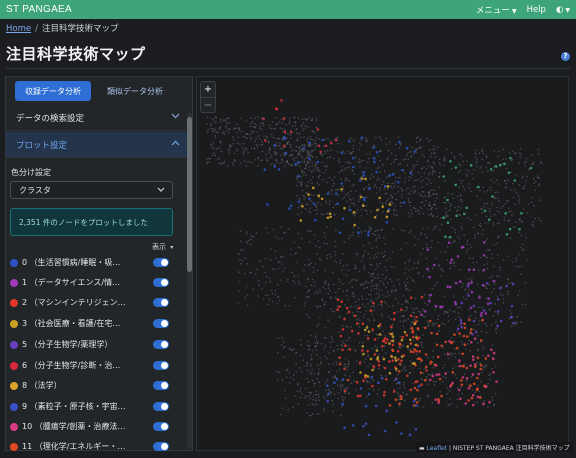 The height and width of the screenshot is (458, 576). I want to click on display-dropdown: 表示 ▾, so click(162, 247).